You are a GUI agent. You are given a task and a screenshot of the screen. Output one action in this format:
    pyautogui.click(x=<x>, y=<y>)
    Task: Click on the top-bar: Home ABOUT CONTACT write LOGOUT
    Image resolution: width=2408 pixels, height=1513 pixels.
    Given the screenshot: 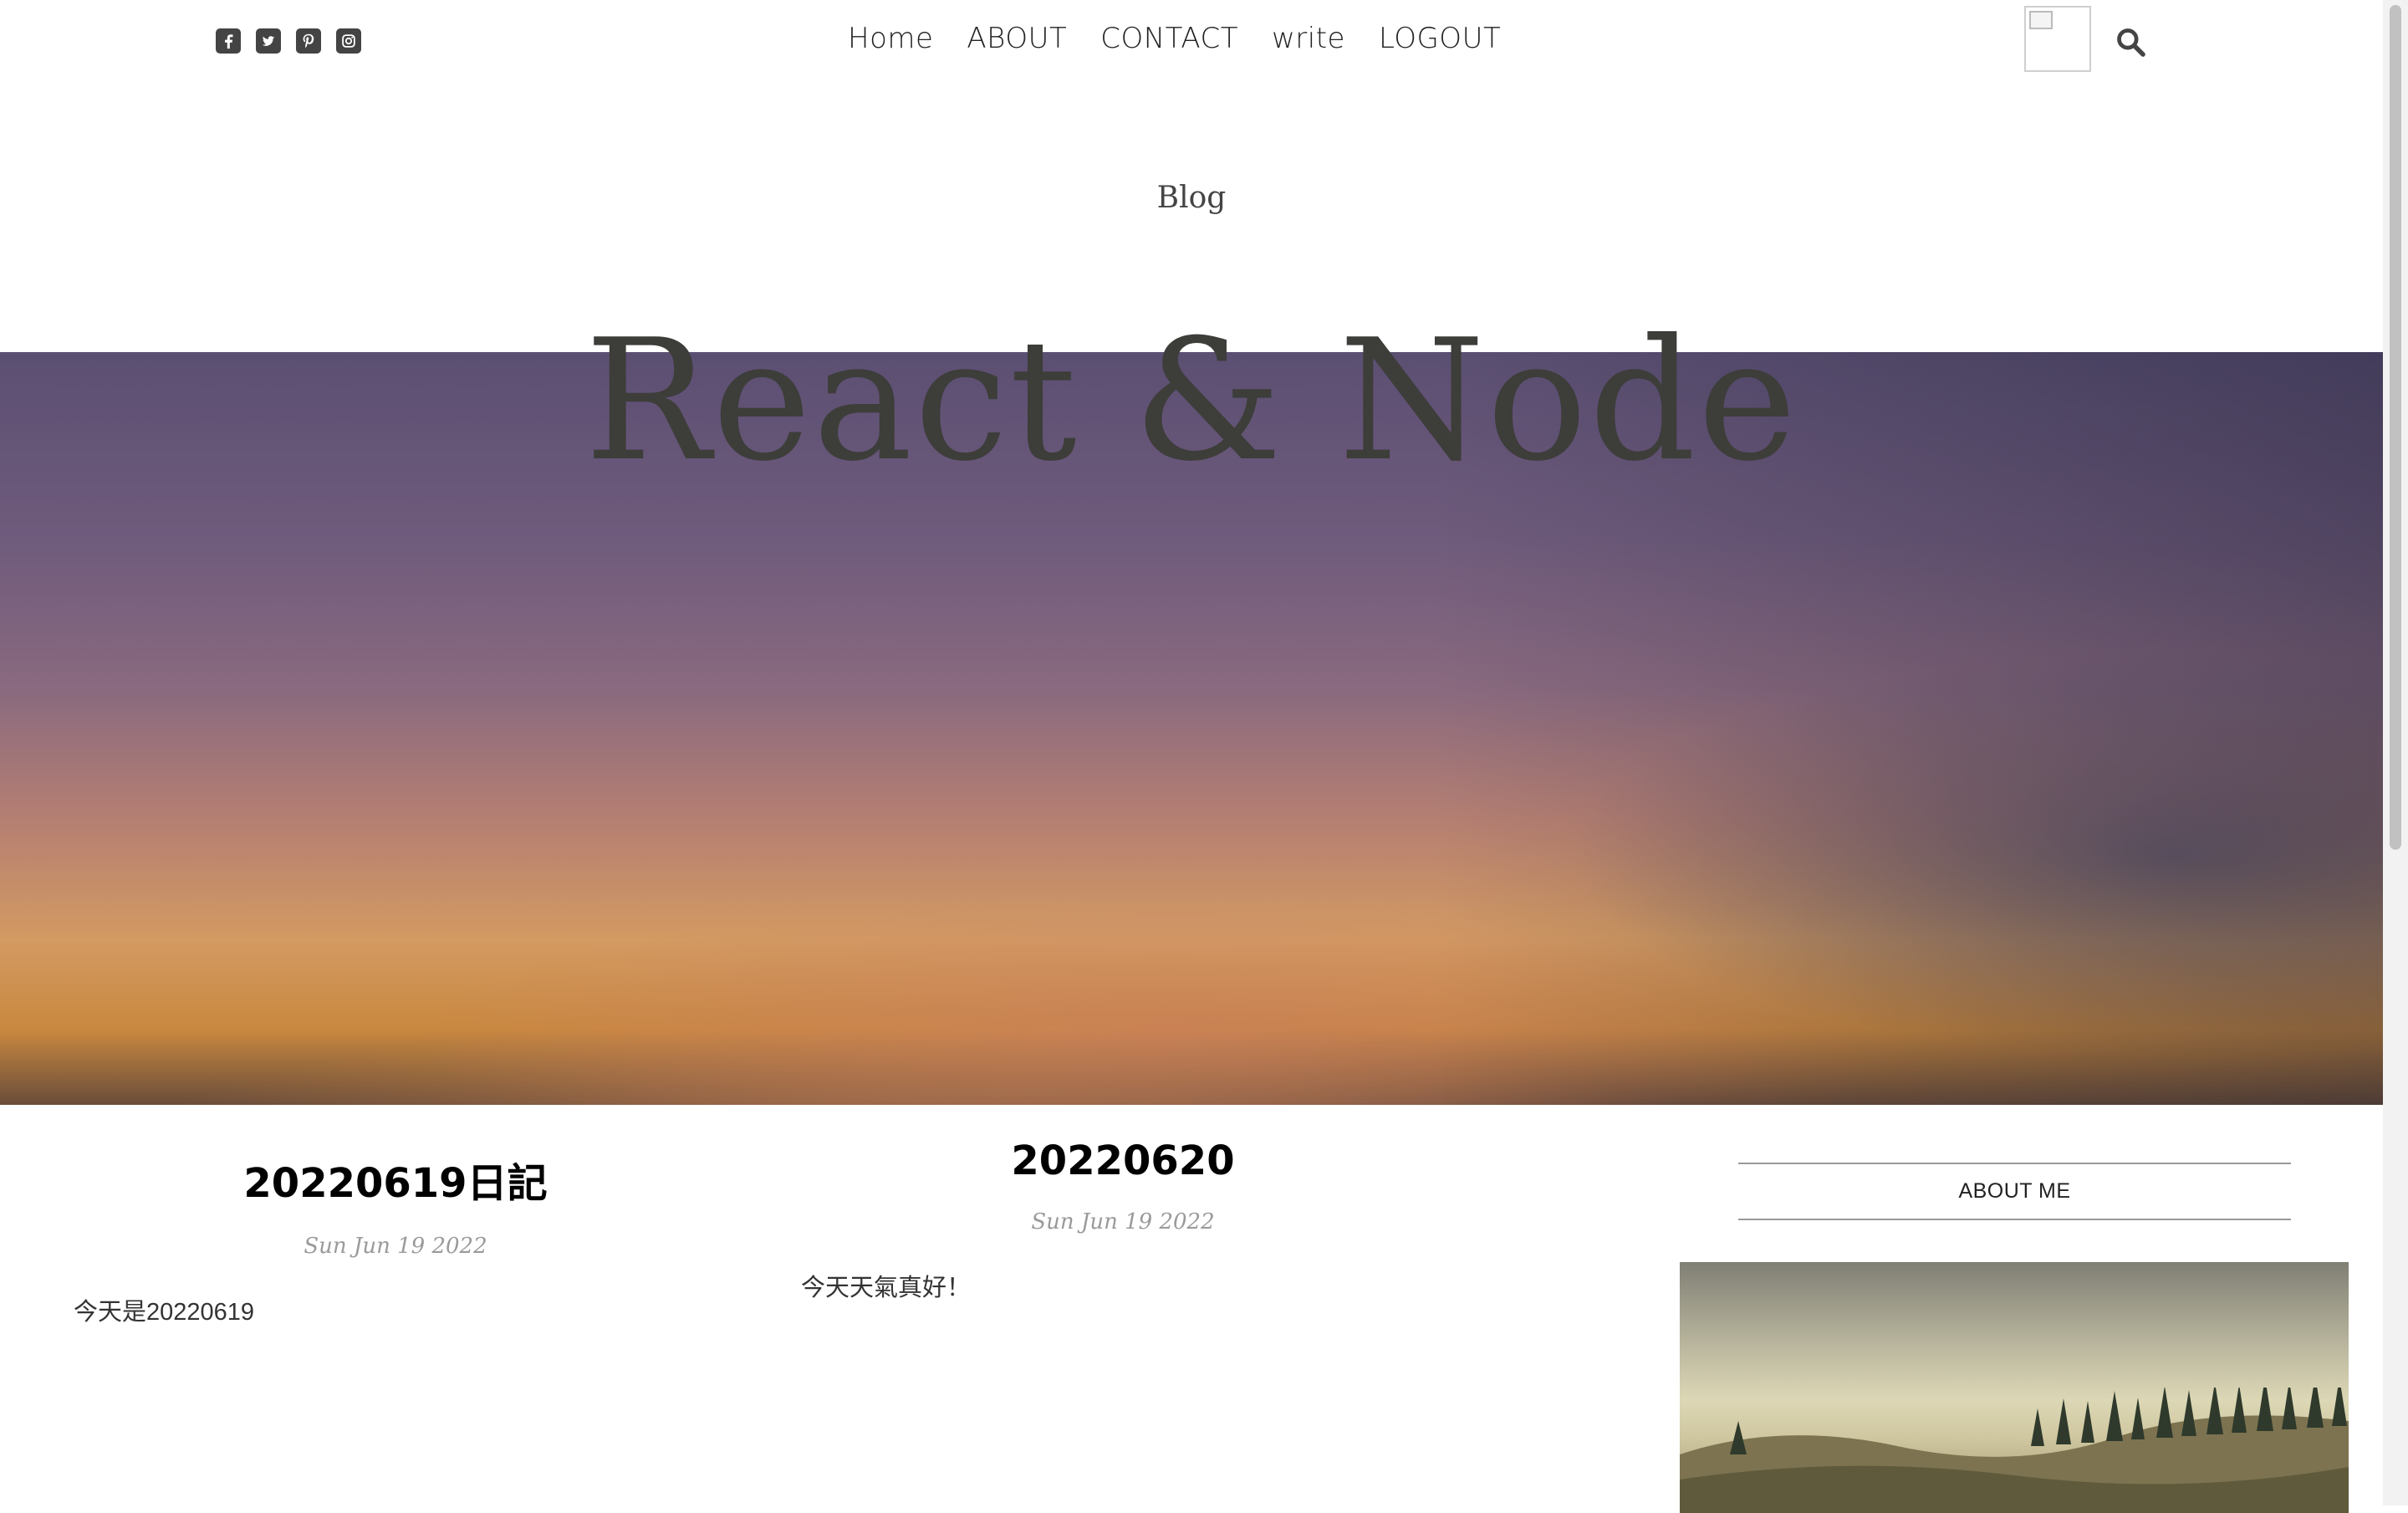 What is the action you would take?
    pyautogui.click(x=1191, y=42)
    